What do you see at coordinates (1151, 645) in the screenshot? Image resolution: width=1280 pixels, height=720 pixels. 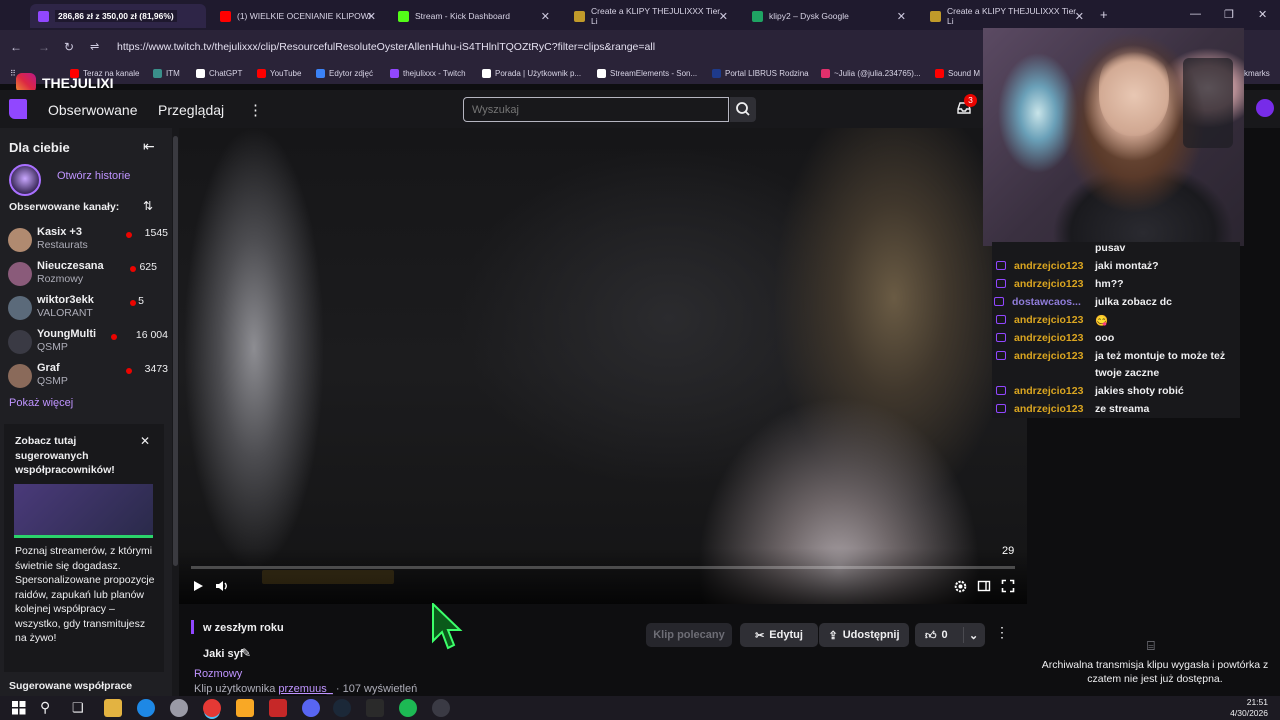 I see `chat-archive-icon: ⌸` at bounding box center [1151, 645].